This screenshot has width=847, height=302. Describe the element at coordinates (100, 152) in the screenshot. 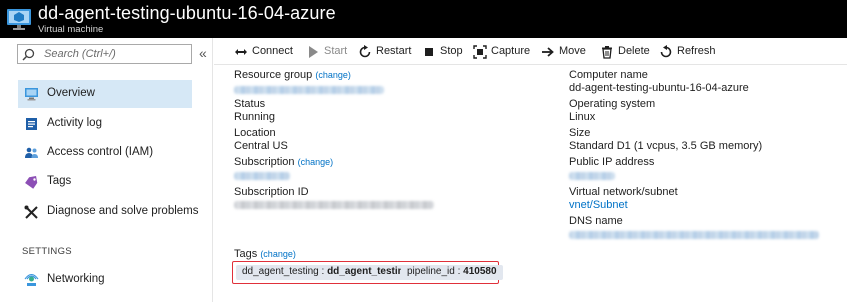

I see `sidebar-item-label: Access control (IAM)` at that location.